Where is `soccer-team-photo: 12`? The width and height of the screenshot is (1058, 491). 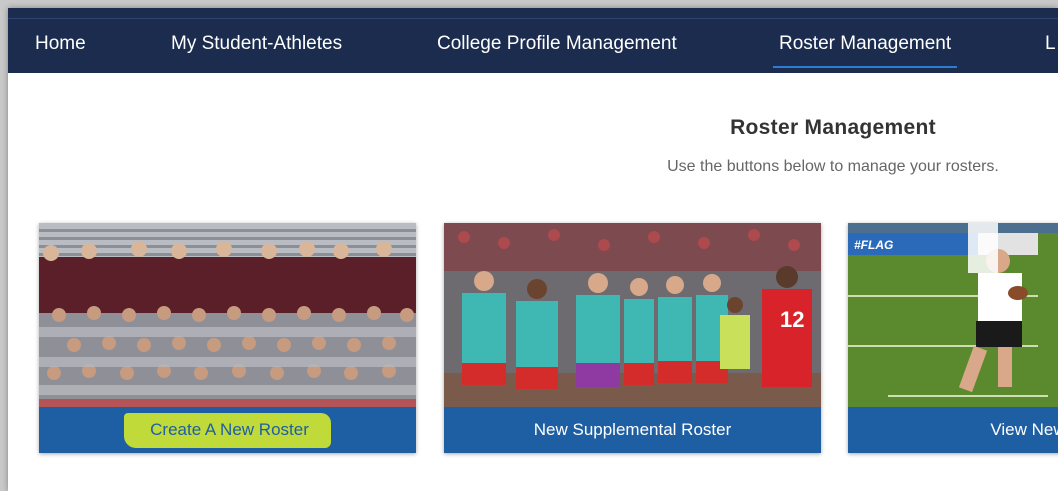
soccer-team-photo: 12 is located at coordinates (632, 315).